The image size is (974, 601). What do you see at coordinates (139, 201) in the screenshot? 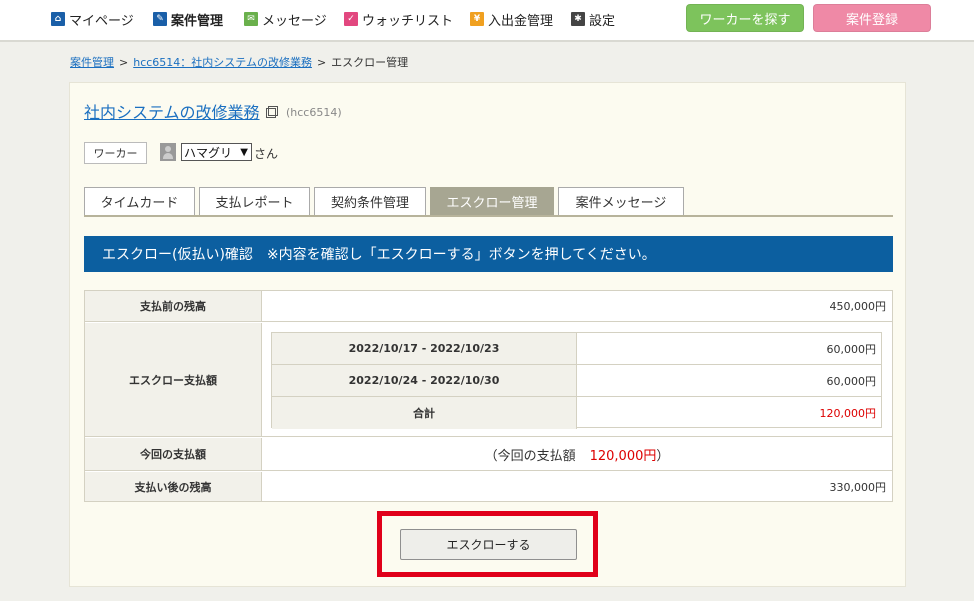
I see `tab-timecard: タイムカード` at bounding box center [139, 201].